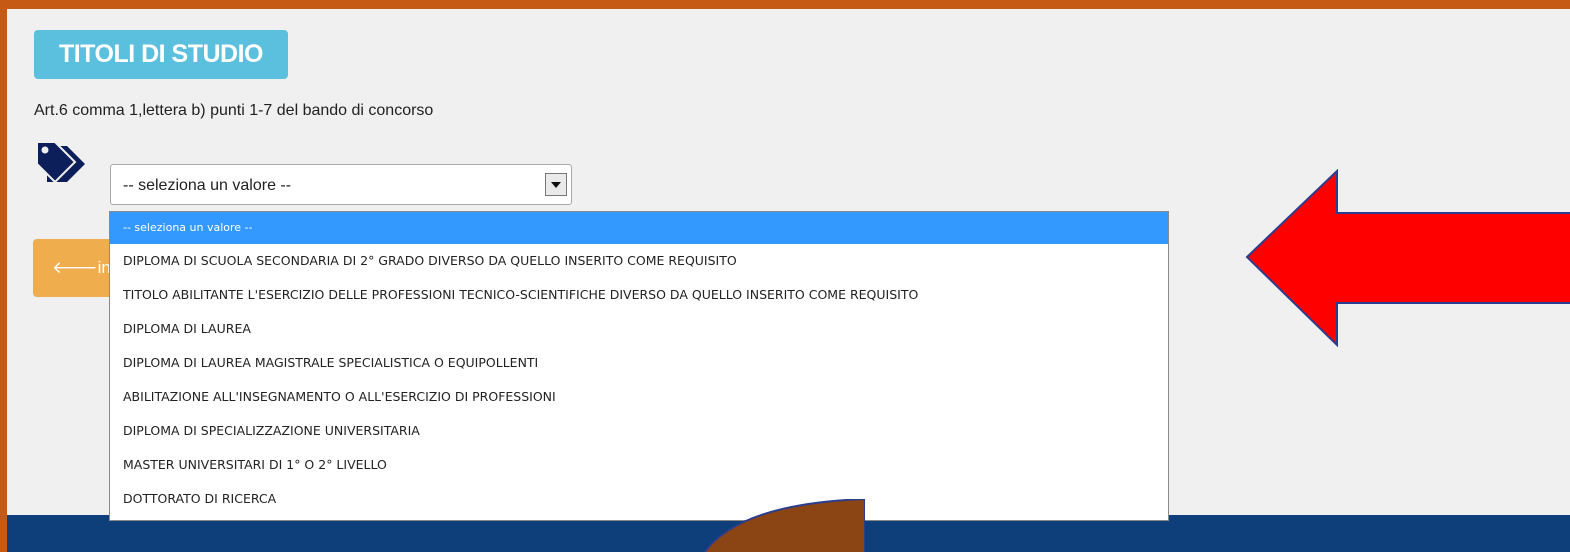 The image size is (1570, 552). What do you see at coordinates (639, 465) in the screenshot?
I see `dropdown-option: MASTER UNIVERSITARI DI 1° O 2° LIVELLO` at bounding box center [639, 465].